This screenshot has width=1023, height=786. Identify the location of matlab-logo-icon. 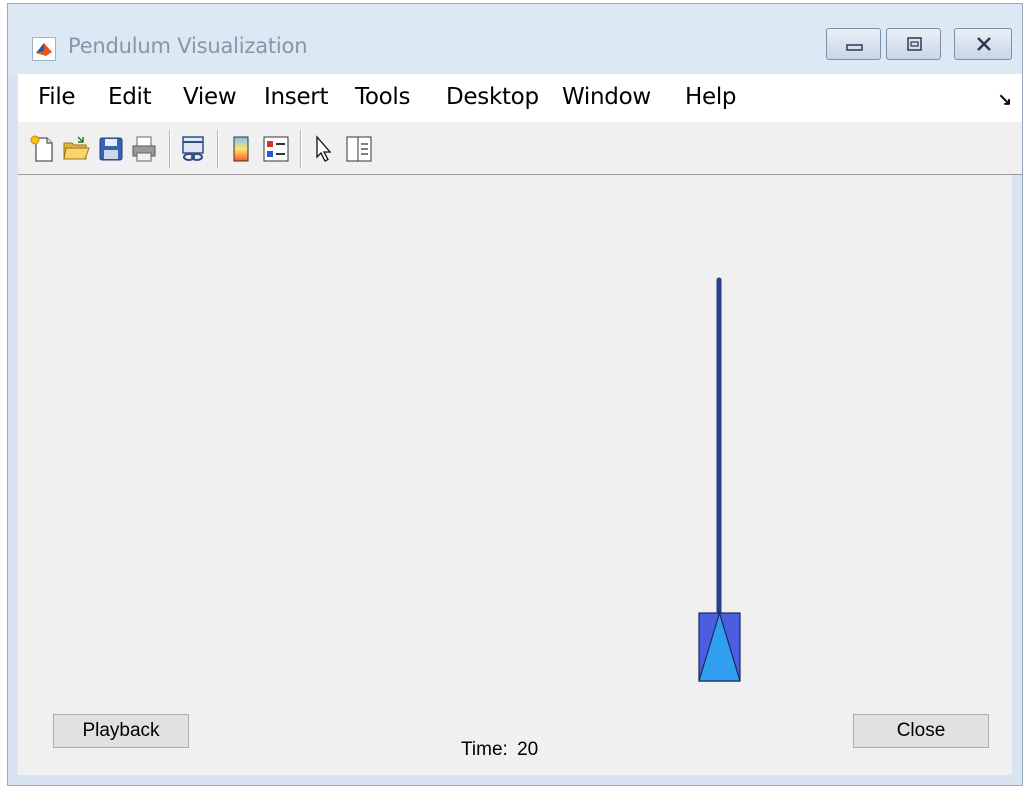
(44, 49).